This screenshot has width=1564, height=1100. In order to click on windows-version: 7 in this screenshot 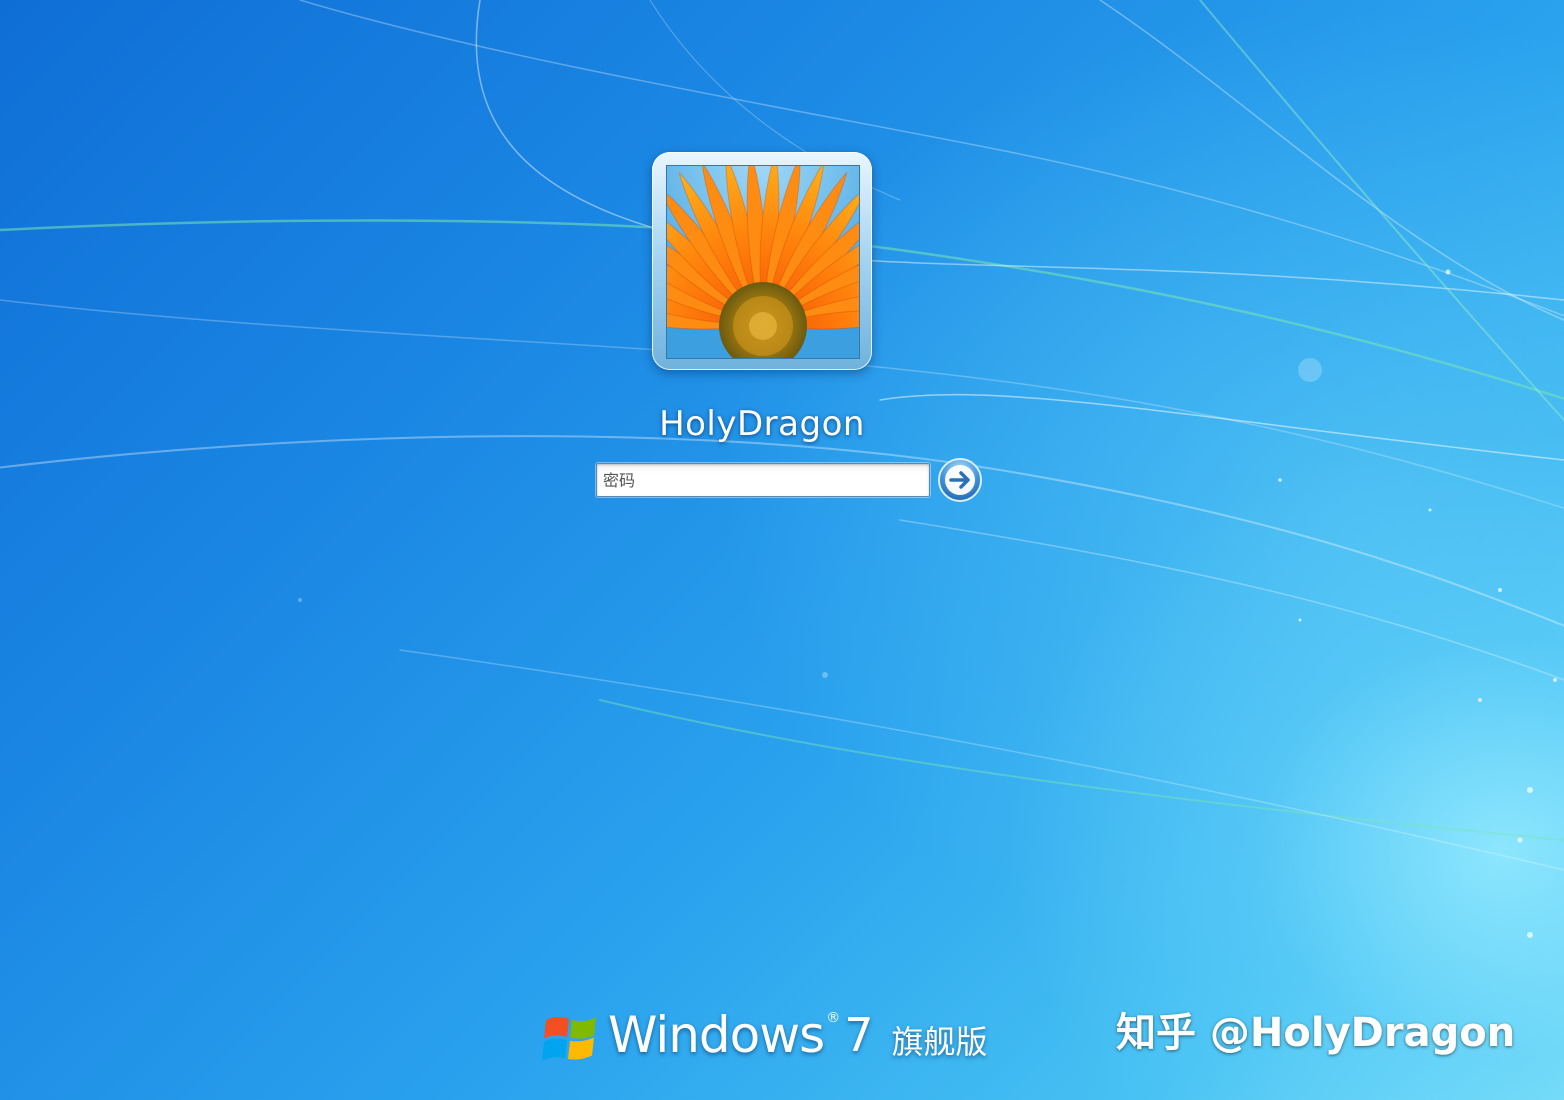, I will do `click(859, 1035)`.